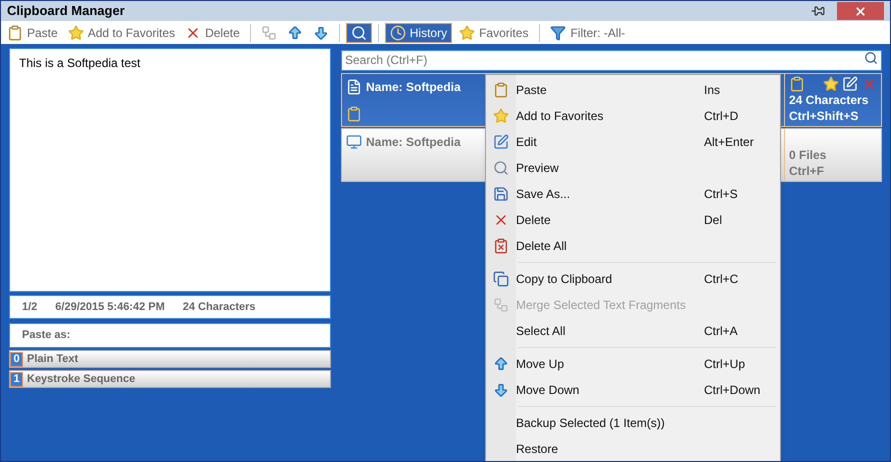 The width and height of the screenshot is (891, 462). What do you see at coordinates (558, 32) in the screenshot?
I see `filter-icon` at bounding box center [558, 32].